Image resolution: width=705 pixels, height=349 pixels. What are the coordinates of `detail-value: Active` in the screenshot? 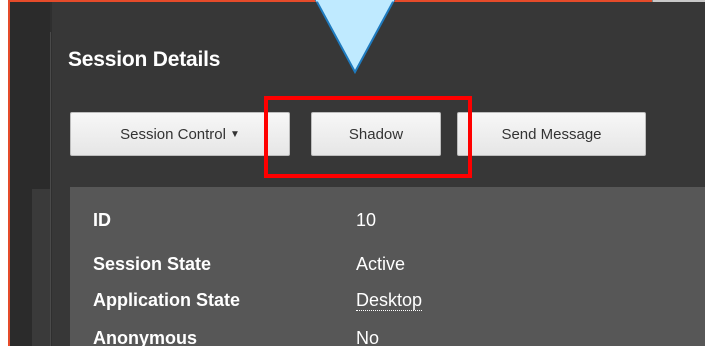 It's located at (381, 264).